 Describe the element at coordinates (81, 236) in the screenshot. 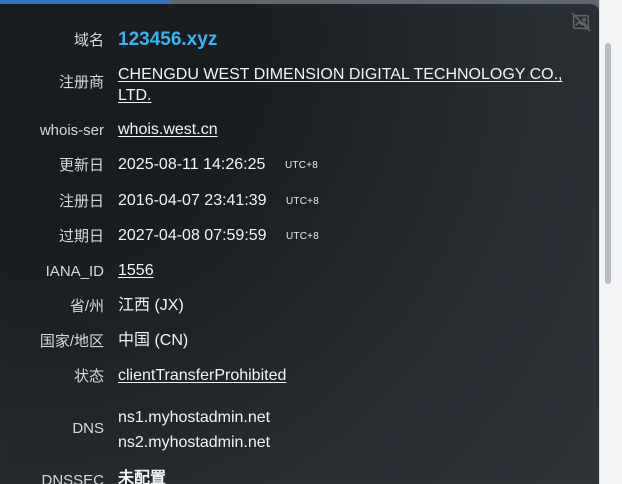

I see `expires-label: 过期日` at that location.